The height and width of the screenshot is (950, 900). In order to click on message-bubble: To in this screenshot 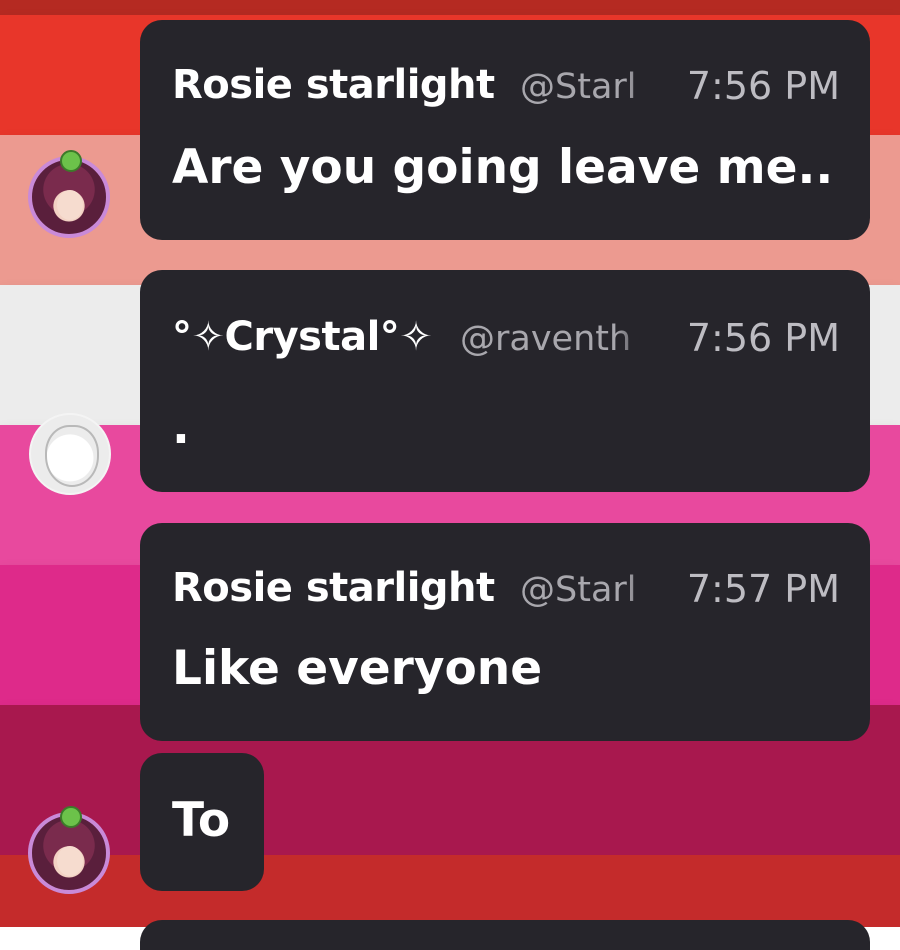, I will do `click(202, 822)`.